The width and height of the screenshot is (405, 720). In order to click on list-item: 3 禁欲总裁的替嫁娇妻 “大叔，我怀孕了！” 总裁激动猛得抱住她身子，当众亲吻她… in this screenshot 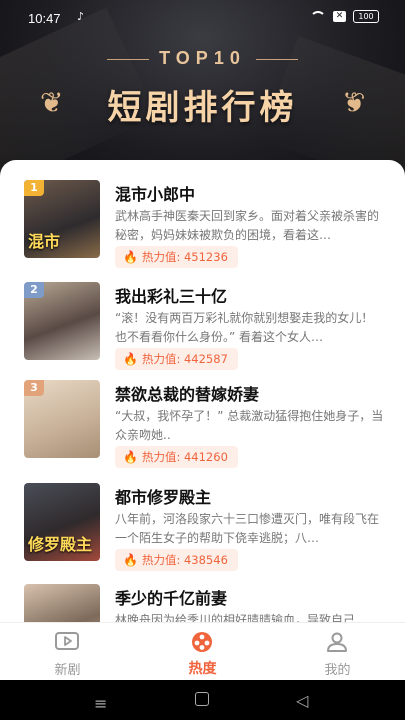, I will do `click(202, 430)`.